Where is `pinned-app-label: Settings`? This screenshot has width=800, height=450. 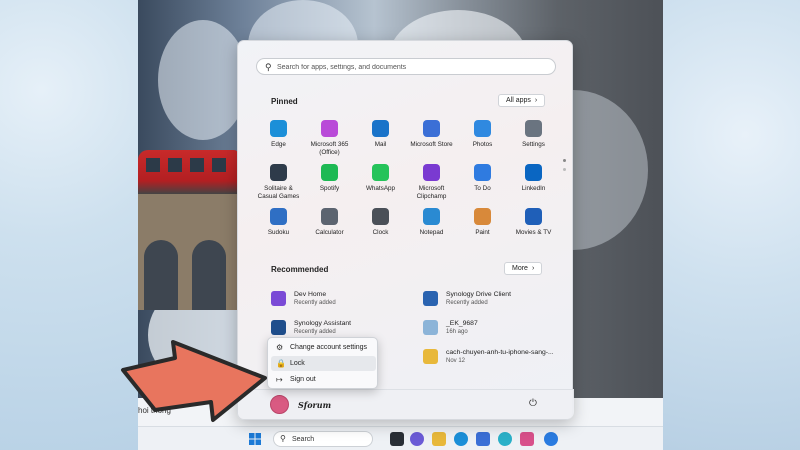
pinned-app-label: Settings is located at coordinates (533, 144).